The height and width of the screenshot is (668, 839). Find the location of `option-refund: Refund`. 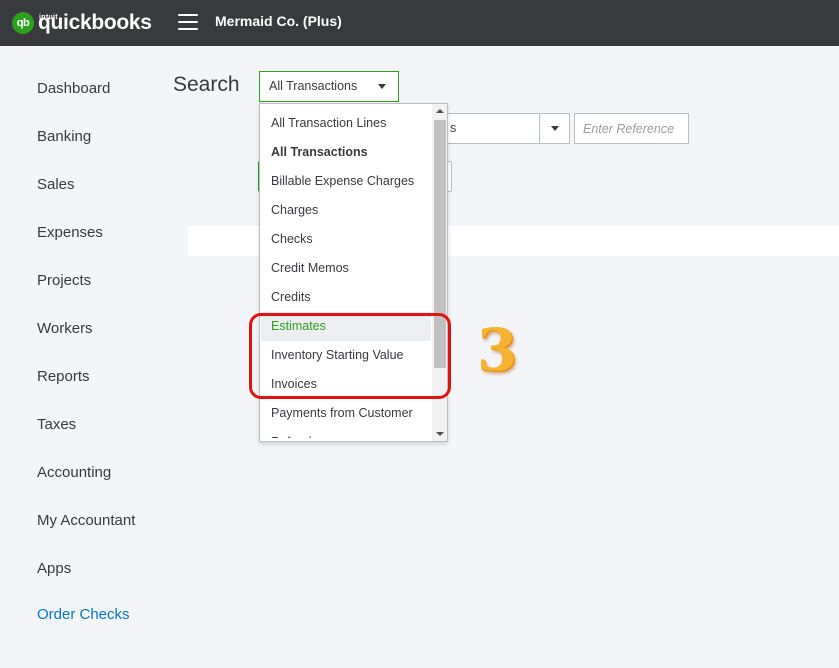

option-refund: Refund is located at coordinates (346, 433).